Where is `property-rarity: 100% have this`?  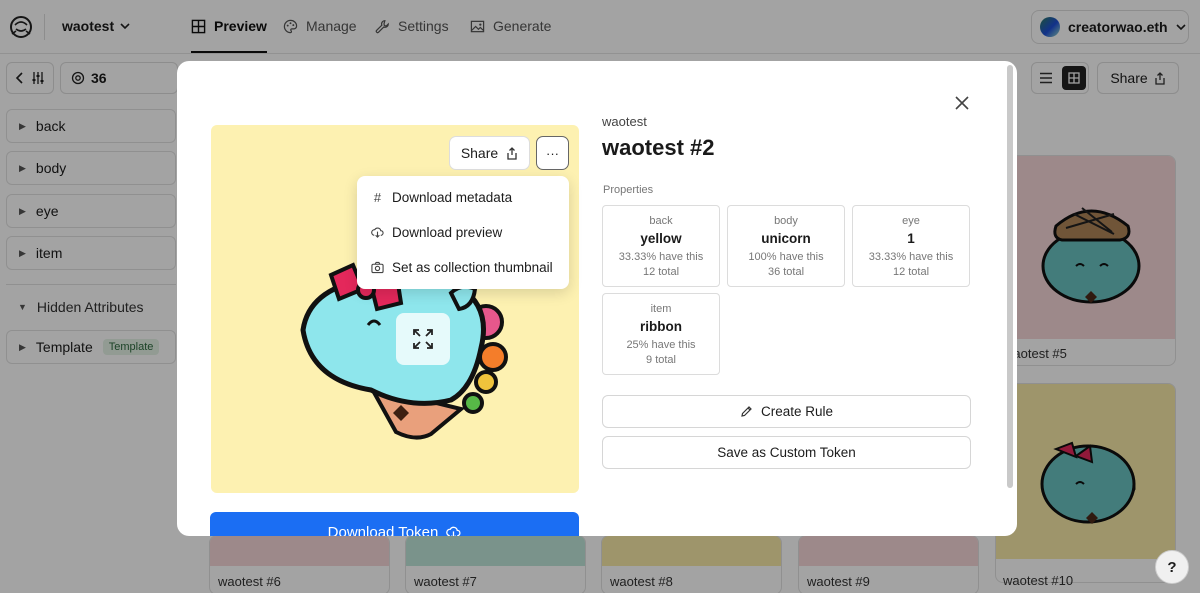
property-rarity: 100% have this is located at coordinates (786, 257).